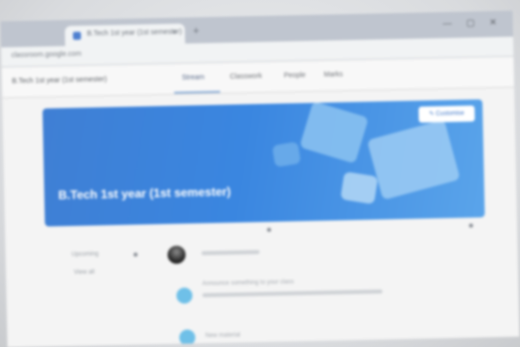  I want to click on tab-close-icon: ×, so click(174, 32).